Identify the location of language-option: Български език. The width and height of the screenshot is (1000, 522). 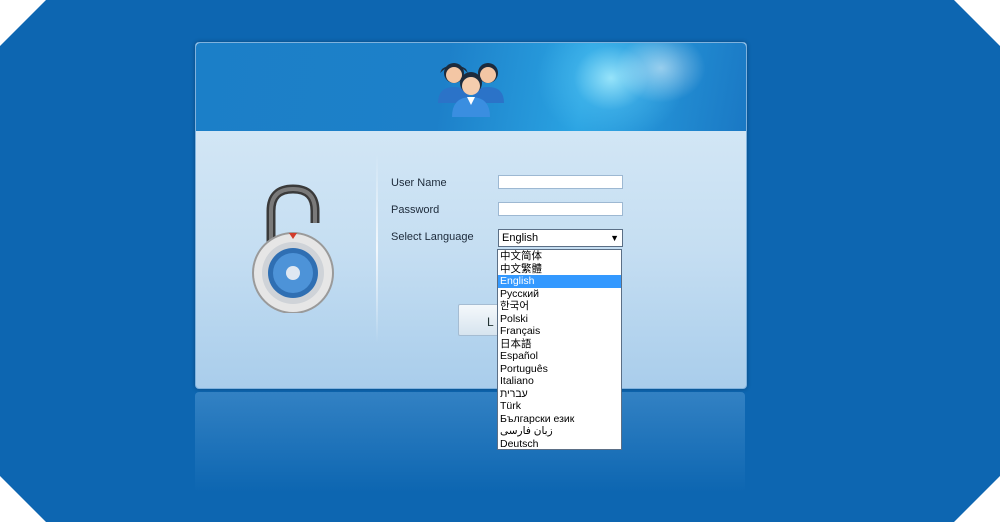
(559, 419).